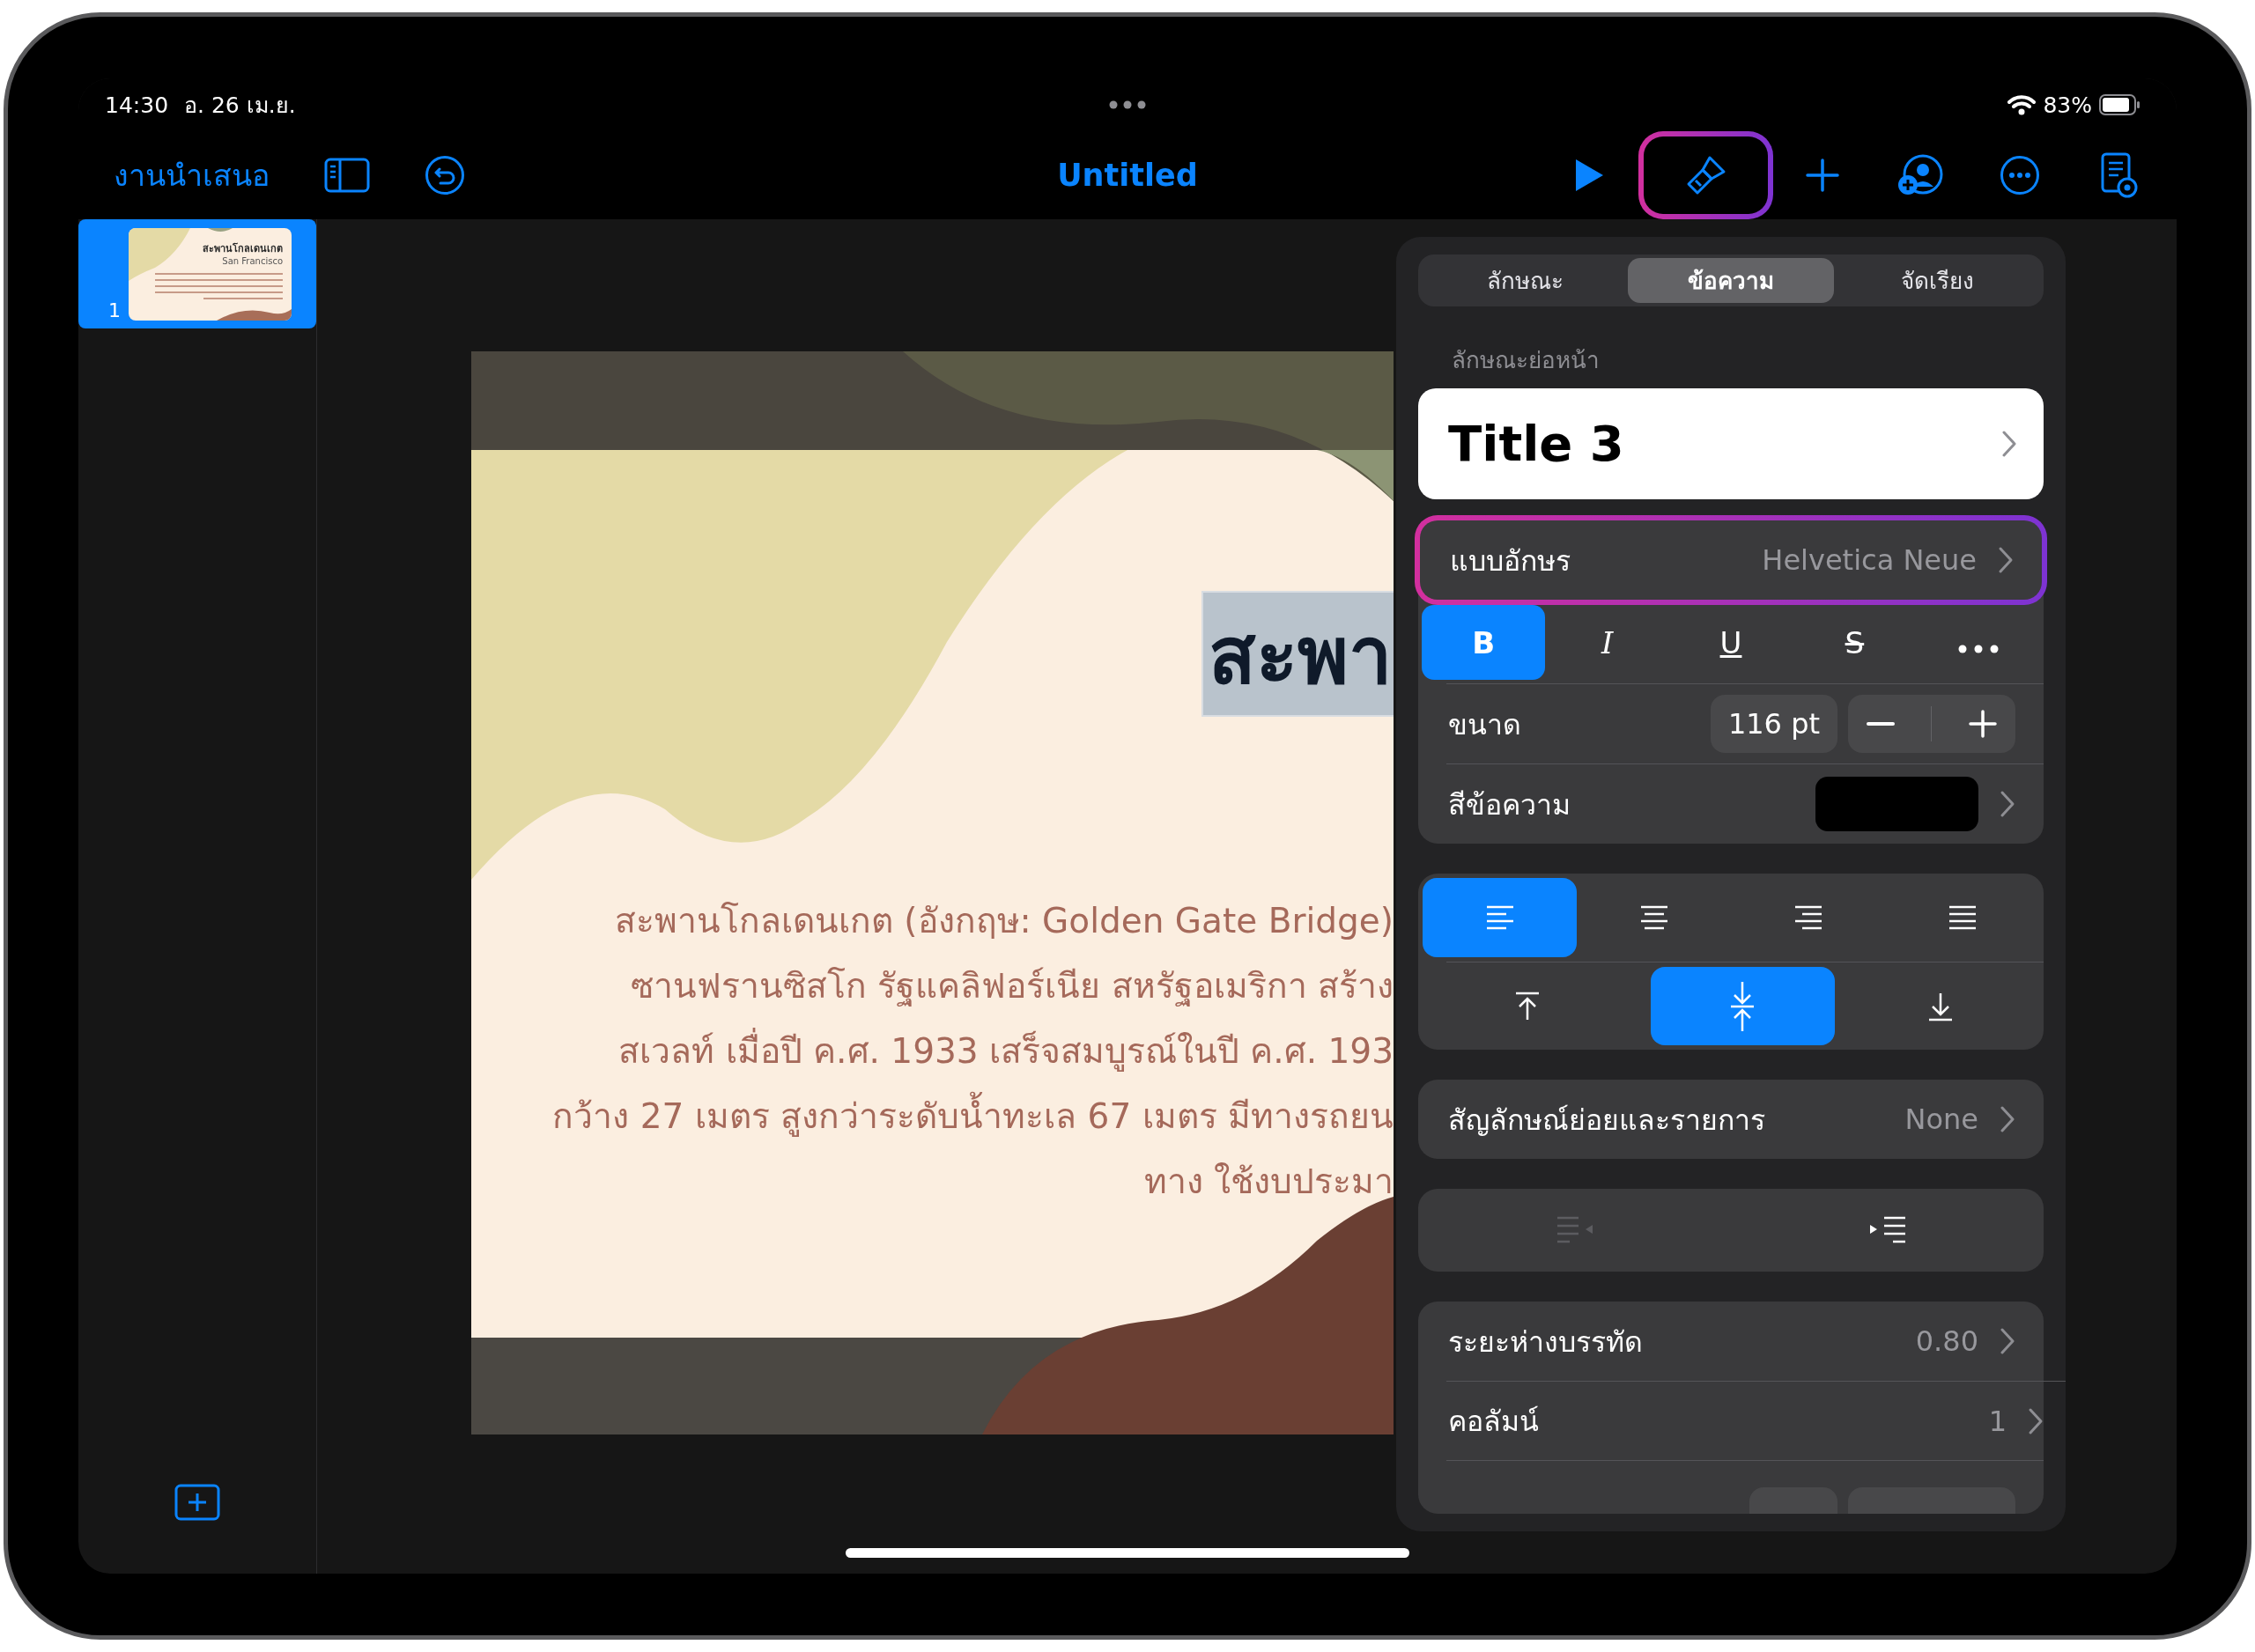 This screenshot has width=2255, height=1652. What do you see at coordinates (1484, 643) in the screenshot?
I see `bold-button: B` at bounding box center [1484, 643].